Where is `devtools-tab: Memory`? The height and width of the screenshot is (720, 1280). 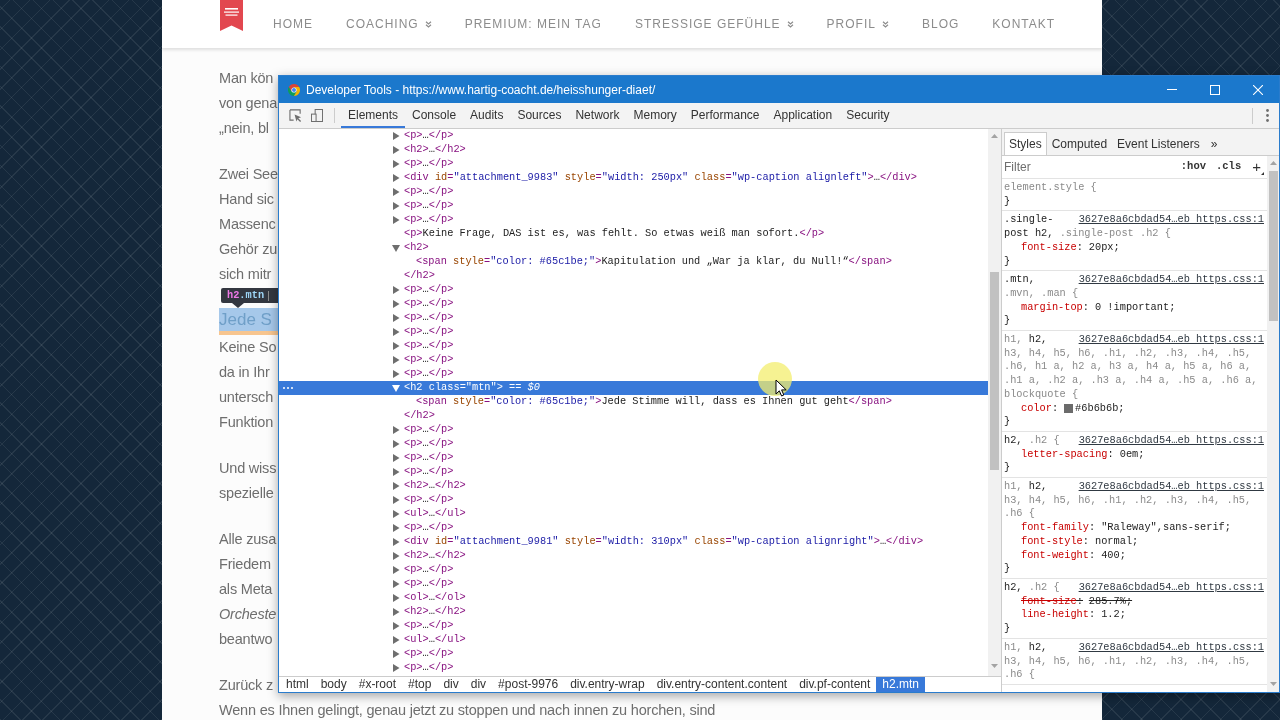
devtools-tab: Memory is located at coordinates (655, 115).